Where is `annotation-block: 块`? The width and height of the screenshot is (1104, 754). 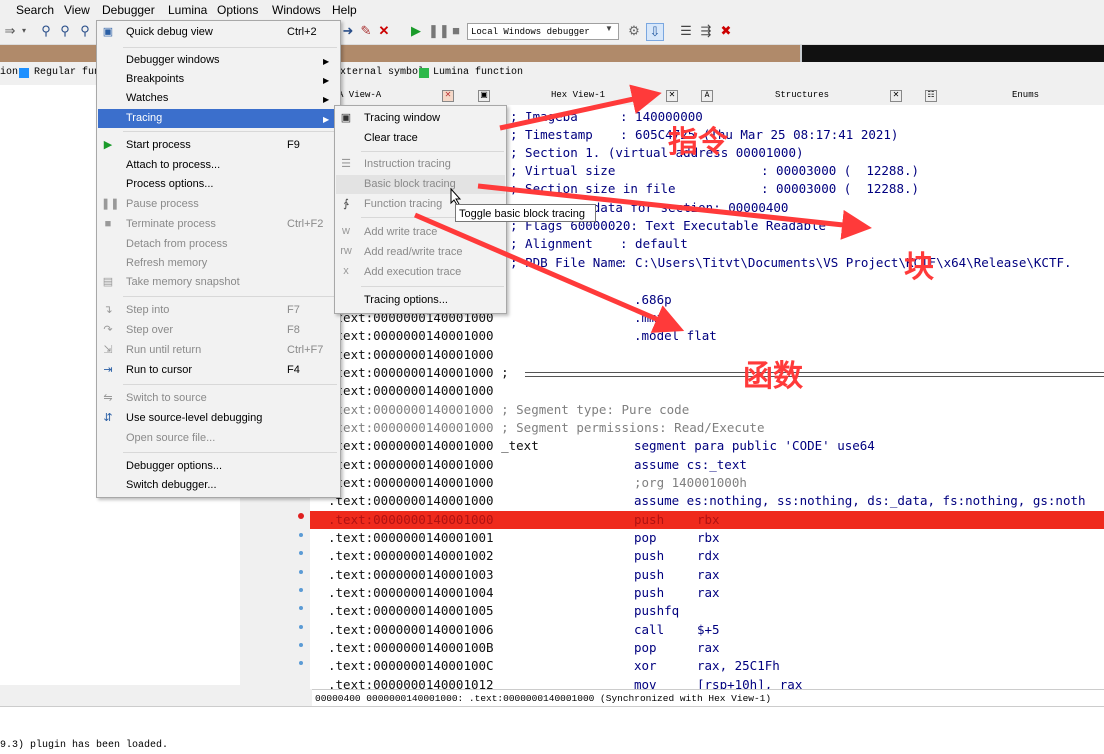 annotation-block: 块 is located at coordinates (919, 267).